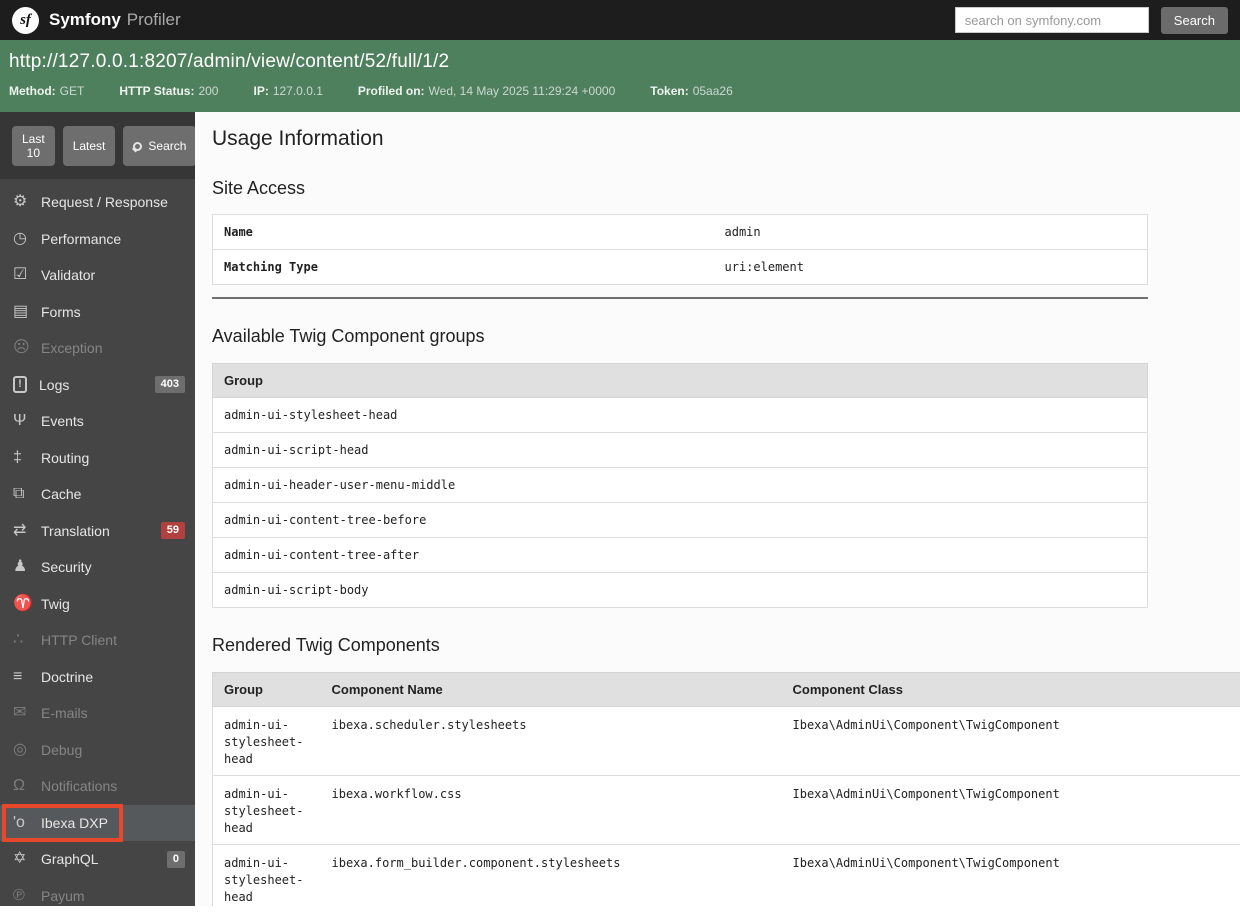 The width and height of the screenshot is (1240, 914). I want to click on sidebar-item-label: Payum, so click(63, 896).